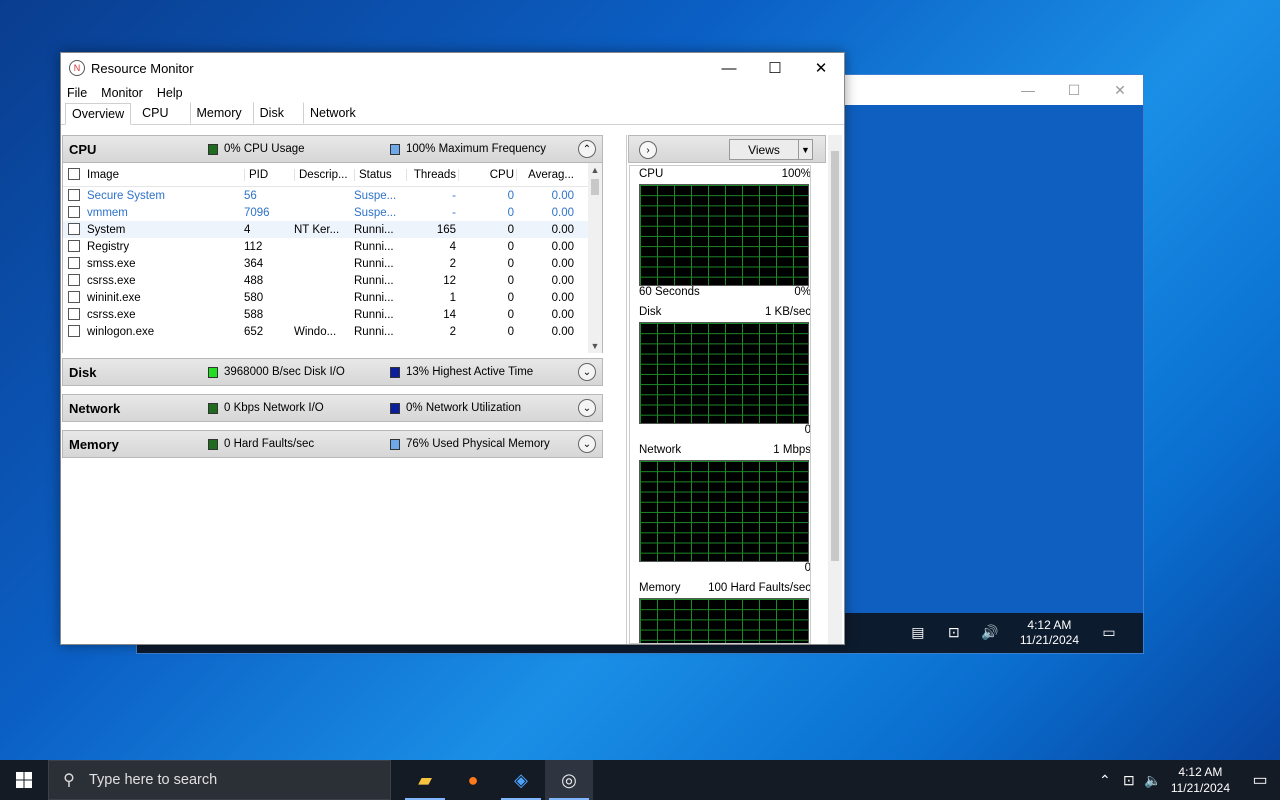  Describe the element at coordinates (648, 150) in the screenshot. I see `collapse-pane-icon: ›` at that location.